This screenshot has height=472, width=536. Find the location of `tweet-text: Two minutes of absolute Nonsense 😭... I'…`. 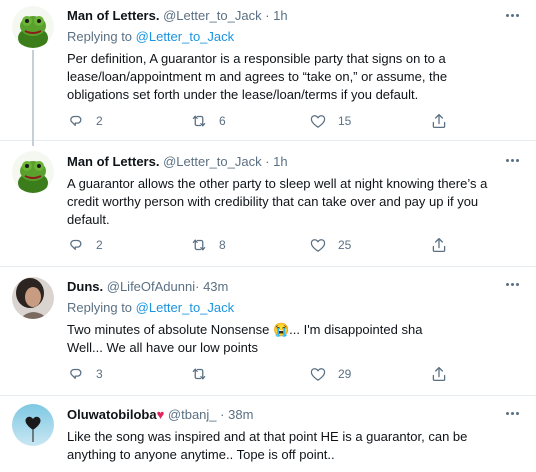

tweet-text: Two minutes of absolute Nonsense 😭... I'… is located at coordinates (286, 339).